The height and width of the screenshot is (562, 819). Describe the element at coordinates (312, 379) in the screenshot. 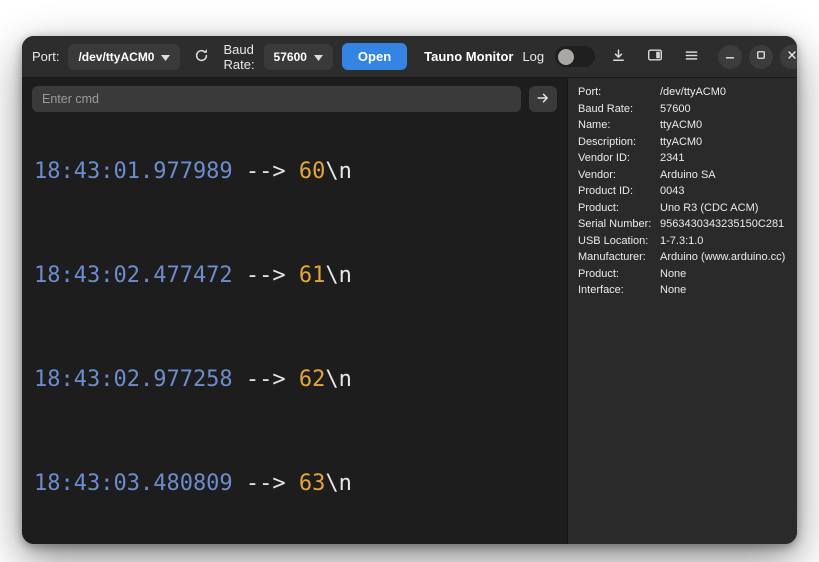

I see `rx-value: 62` at that location.